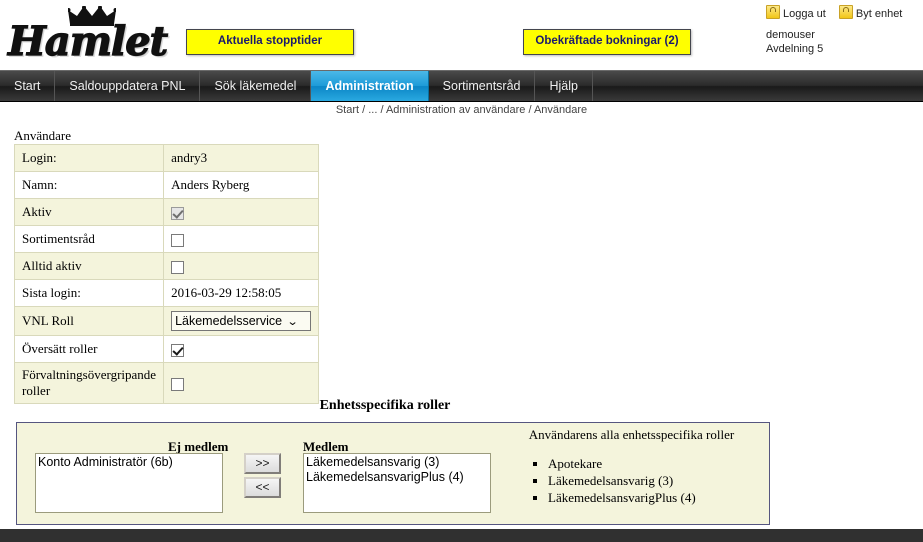  What do you see at coordinates (89, 293) in the screenshot?
I see `field-label: Sista login:` at bounding box center [89, 293].